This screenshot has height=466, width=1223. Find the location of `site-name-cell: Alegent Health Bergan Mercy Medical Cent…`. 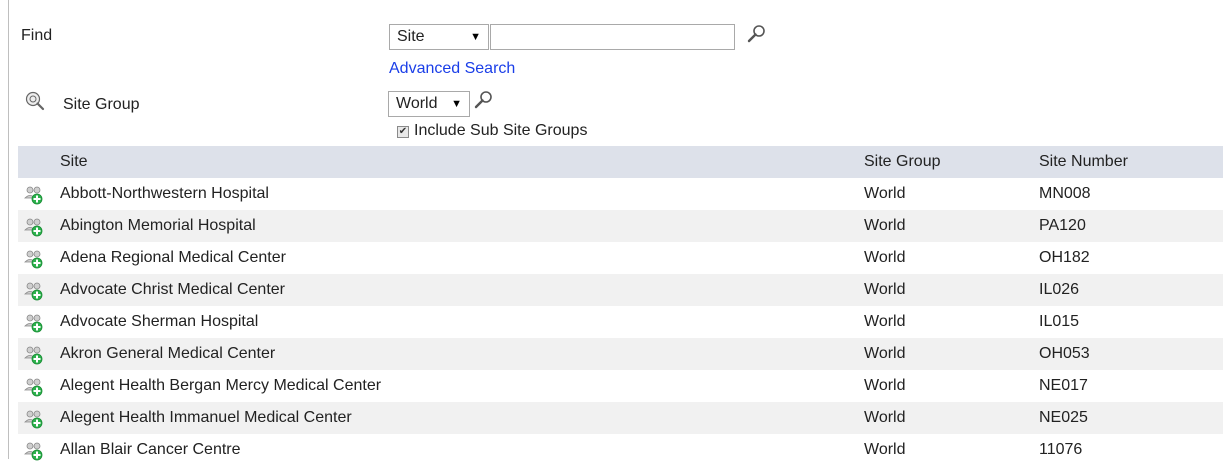

site-name-cell: Alegent Health Bergan Mercy Medical Cent… is located at coordinates (220, 386).